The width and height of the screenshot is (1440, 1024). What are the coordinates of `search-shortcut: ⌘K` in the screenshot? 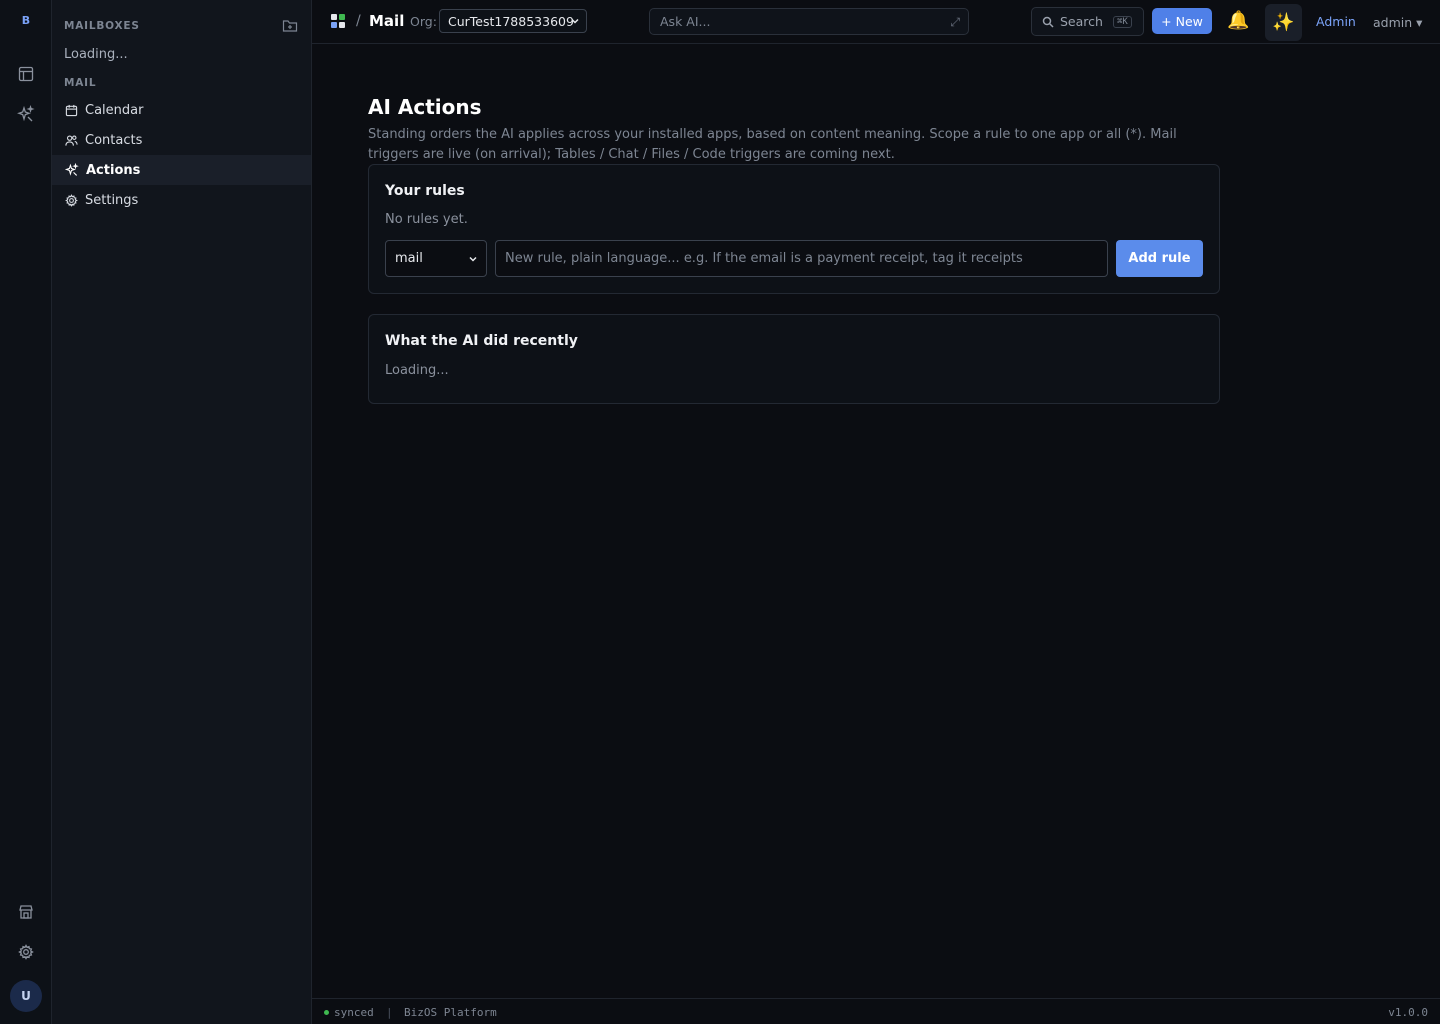 It's located at (1122, 21).